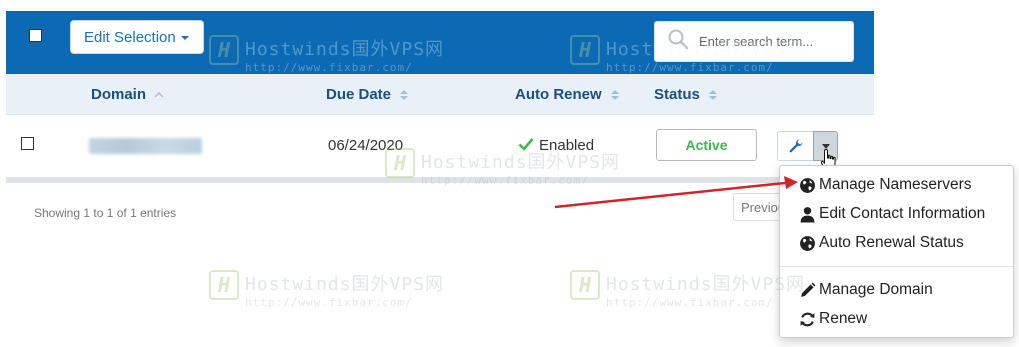  Describe the element at coordinates (772, 41) in the screenshot. I see `search-input` at that location.